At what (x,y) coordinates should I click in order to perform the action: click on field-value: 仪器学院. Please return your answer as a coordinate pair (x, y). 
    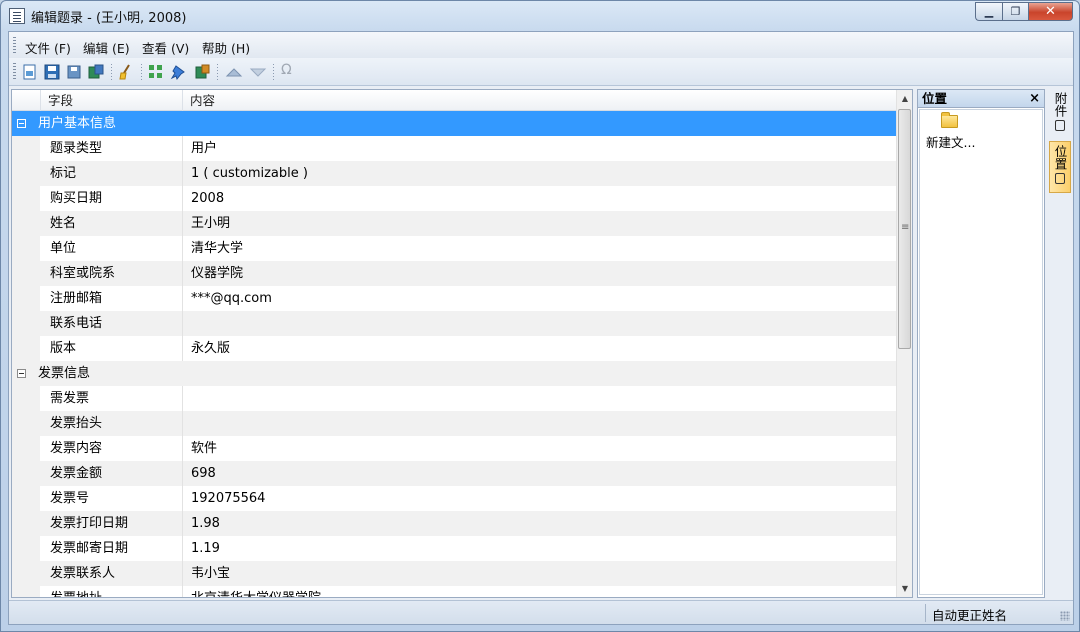
    Looking at the image, I should click on (216, 273).